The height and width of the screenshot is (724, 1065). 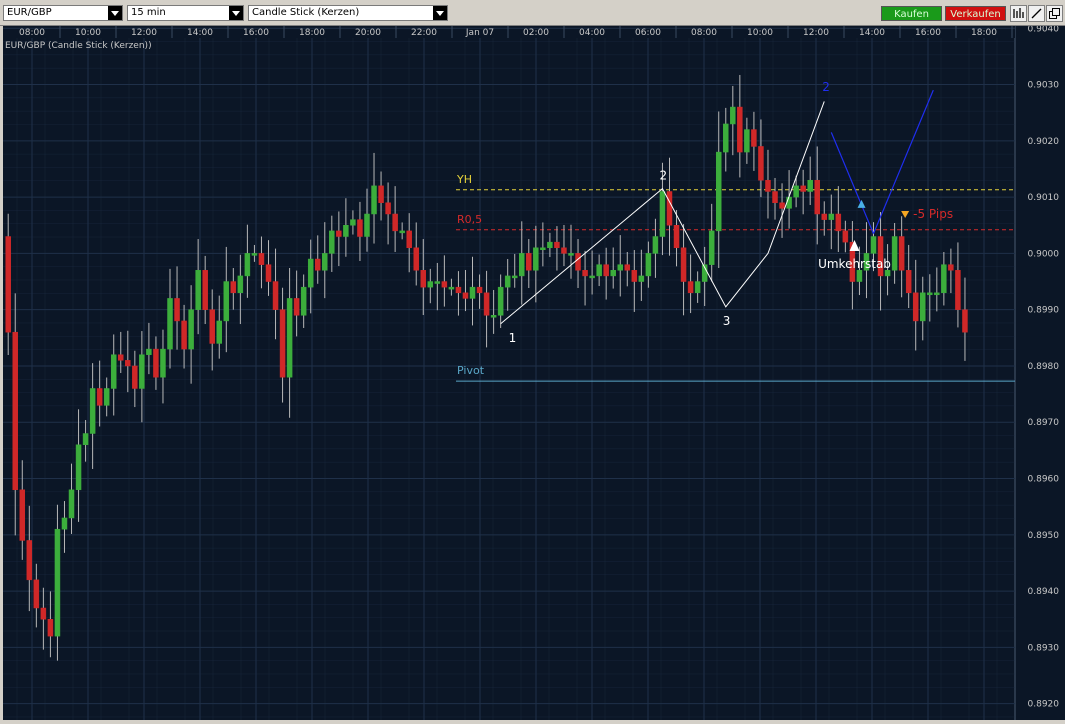 What do you see at coordinates (479, 33) in the screenshot?
I see `time-tick-label: Jan 07` at bounding box center [479, 33].